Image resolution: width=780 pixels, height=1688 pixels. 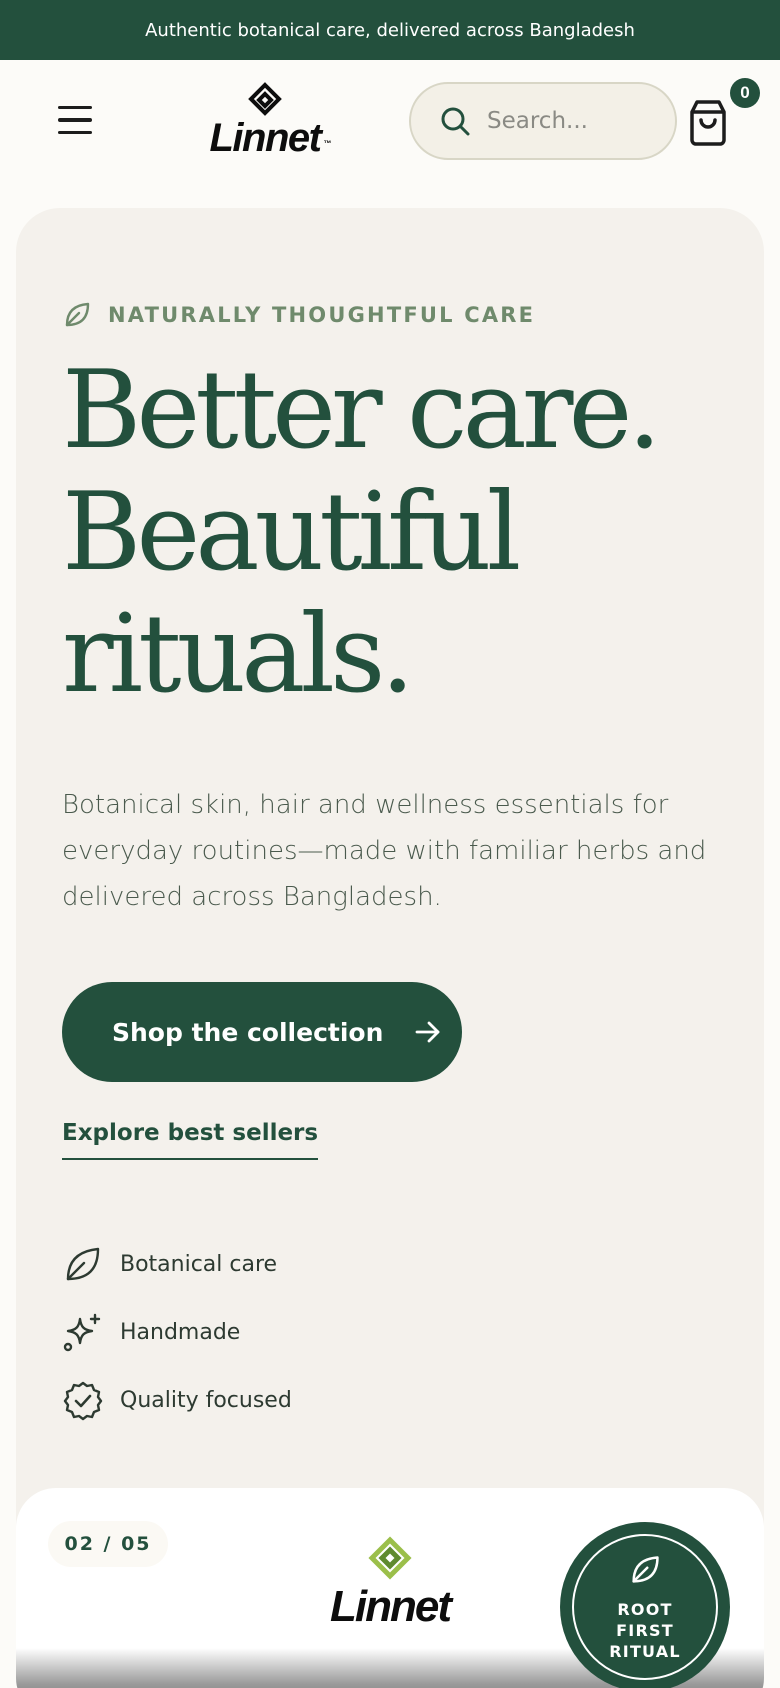 I want to click on hero-eyebrow: NATURALLY THOUGHTFUL CARE, so click(x=298, y=315).